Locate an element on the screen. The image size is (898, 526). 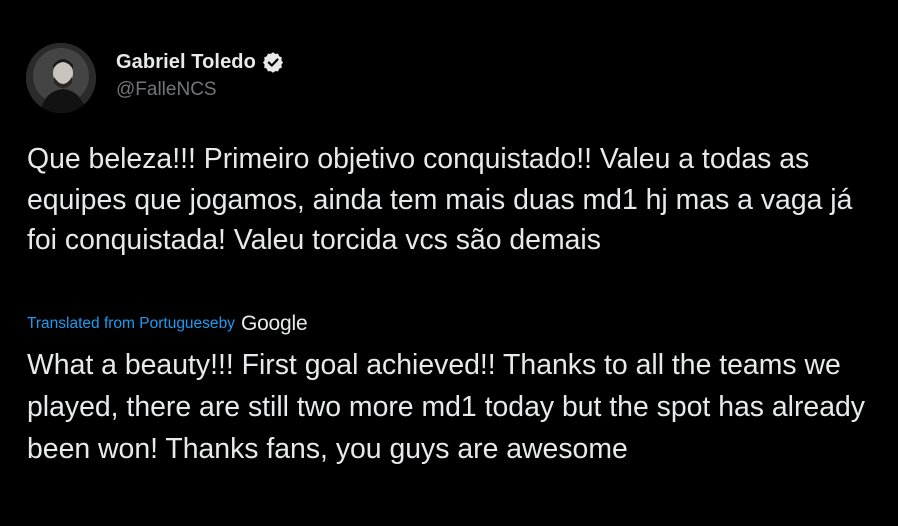
avatar-photo-icon is located at coordinates (61, 78).